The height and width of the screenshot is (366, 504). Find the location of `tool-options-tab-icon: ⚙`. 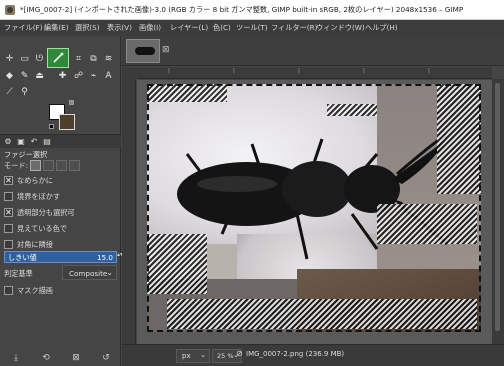

tool-options-tab-icon: ⚙ is located at coordinates (8, 142).